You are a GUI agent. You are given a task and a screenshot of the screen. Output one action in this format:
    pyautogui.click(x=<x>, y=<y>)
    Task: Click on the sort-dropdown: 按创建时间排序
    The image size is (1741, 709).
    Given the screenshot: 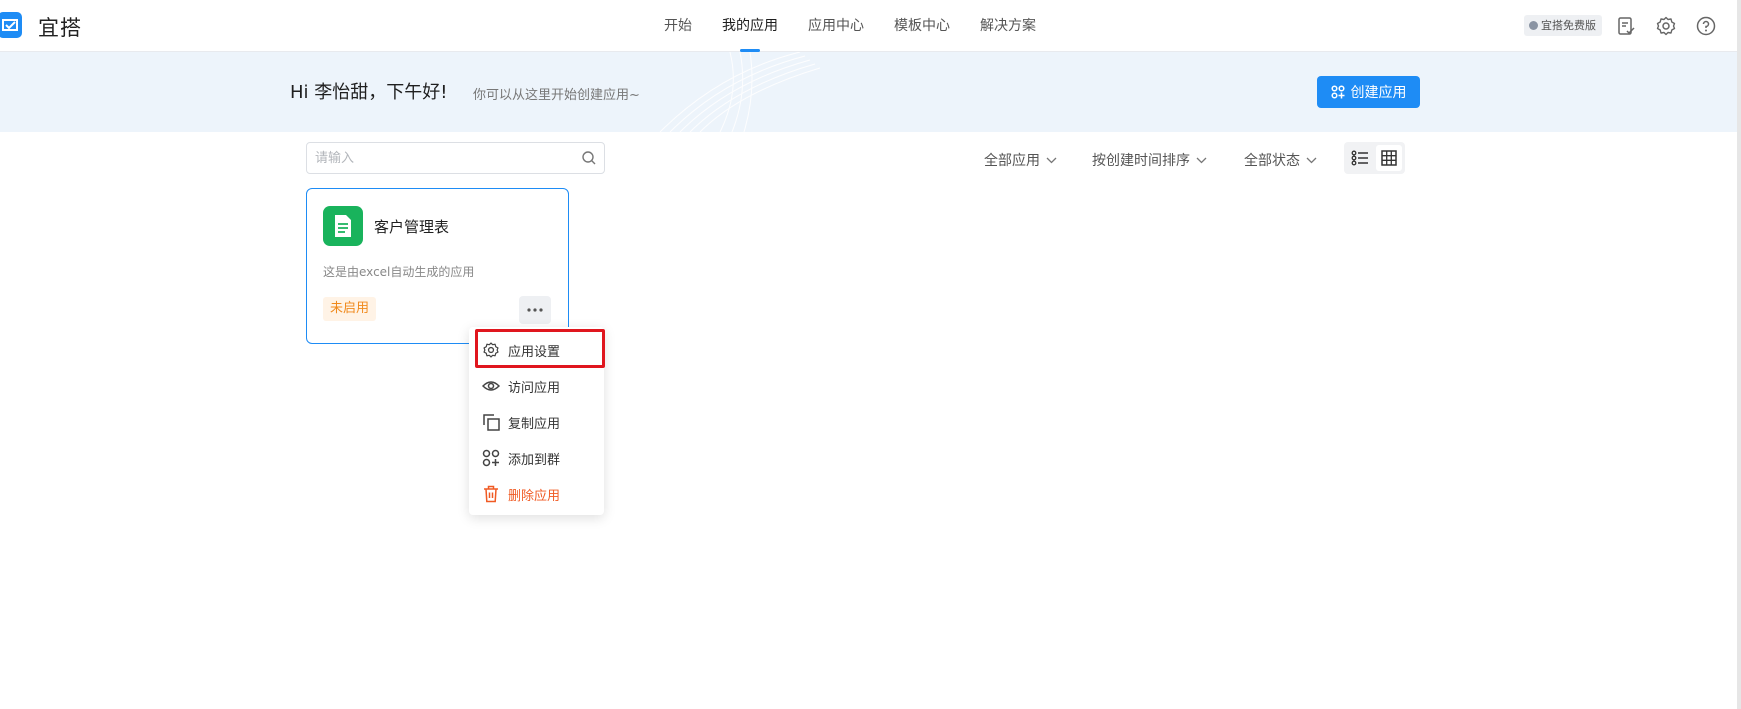 What is the action you would take?
    pyautogui.click(x=1149, y=160)
    